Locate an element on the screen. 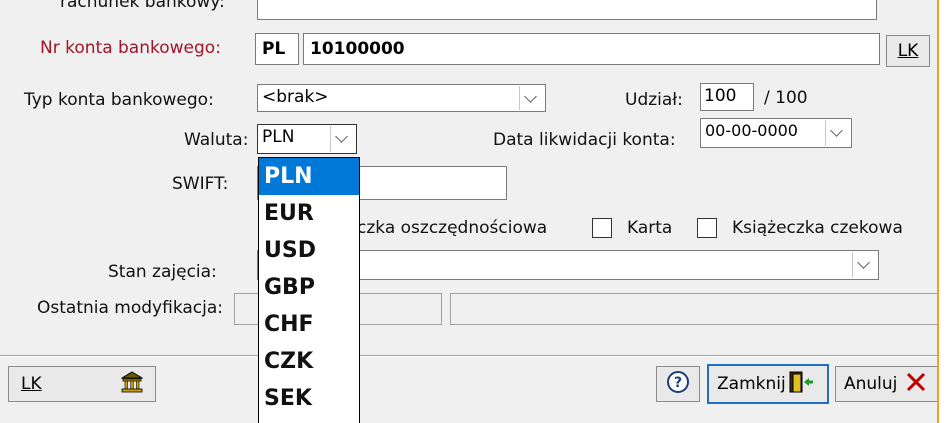 The width and height of the screenshot is (944, 423). account-name-label: rachunek bankowy: is located at coordinates (142, 6).